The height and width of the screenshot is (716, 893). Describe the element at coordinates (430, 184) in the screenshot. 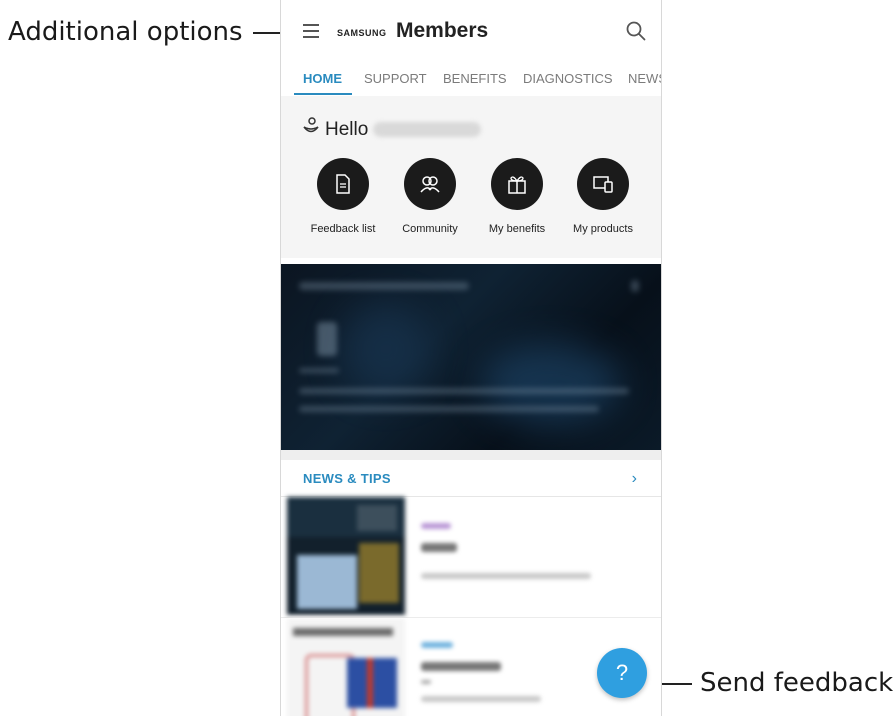

I see `people-icon` at that location.